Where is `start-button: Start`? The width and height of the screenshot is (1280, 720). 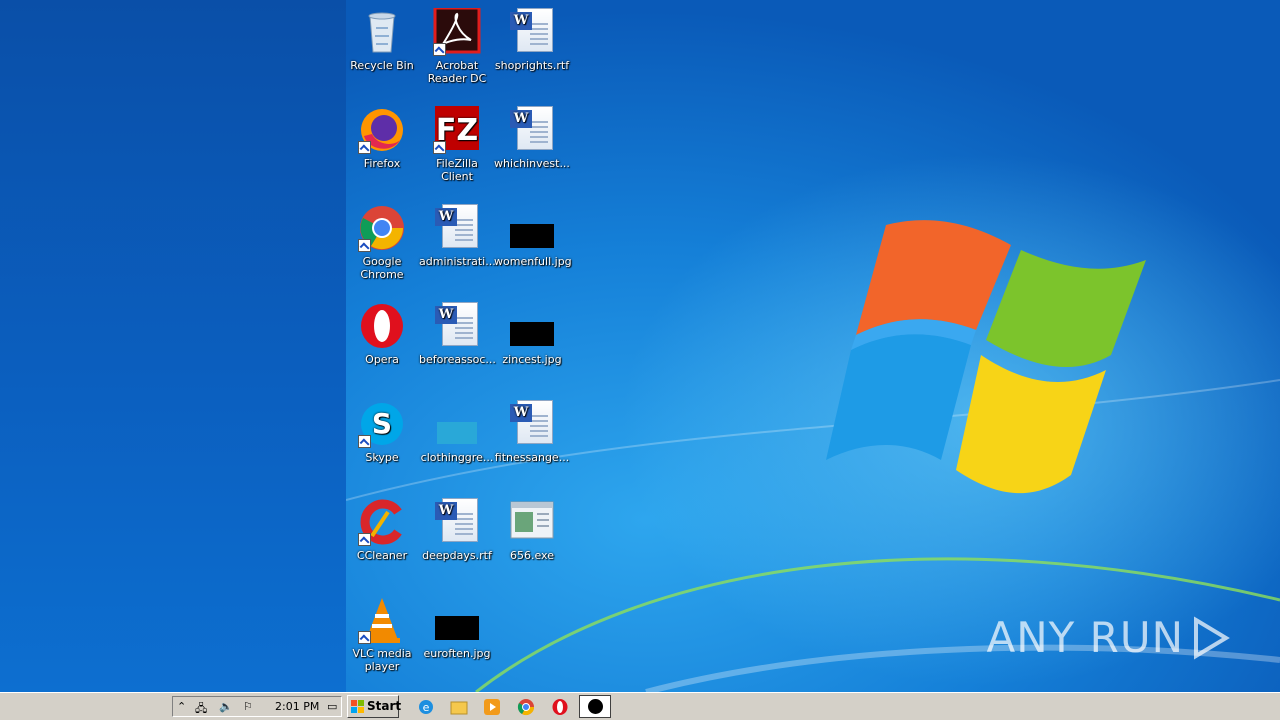
start-button: Start is located at coordinates (374, 706).